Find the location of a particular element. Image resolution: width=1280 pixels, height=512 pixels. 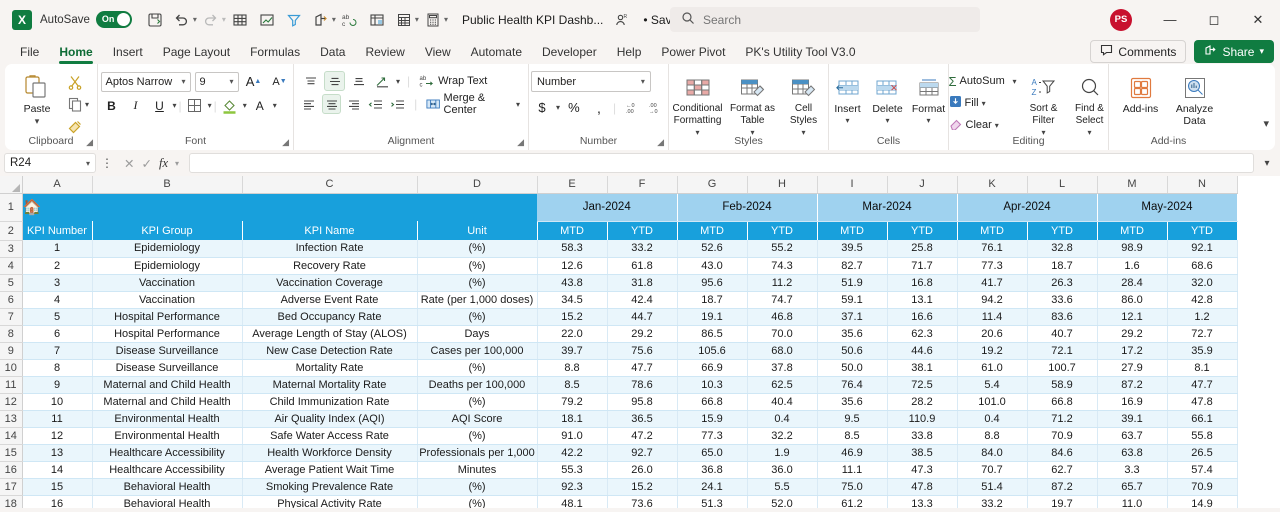

tab-insert: Insert is located at coordinates (128, 52).